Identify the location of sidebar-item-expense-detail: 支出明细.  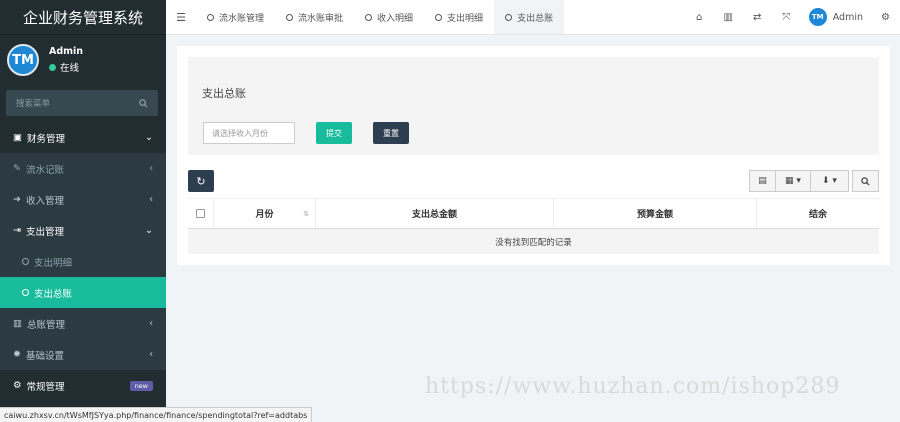
(83, 261).